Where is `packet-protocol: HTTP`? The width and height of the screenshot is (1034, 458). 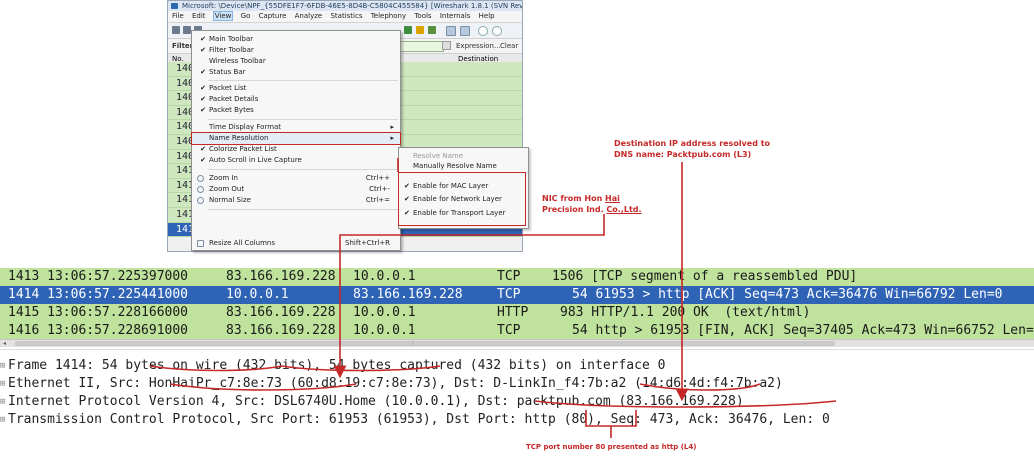 packet-protocol: HTTP is located at coordinates (513, 312).